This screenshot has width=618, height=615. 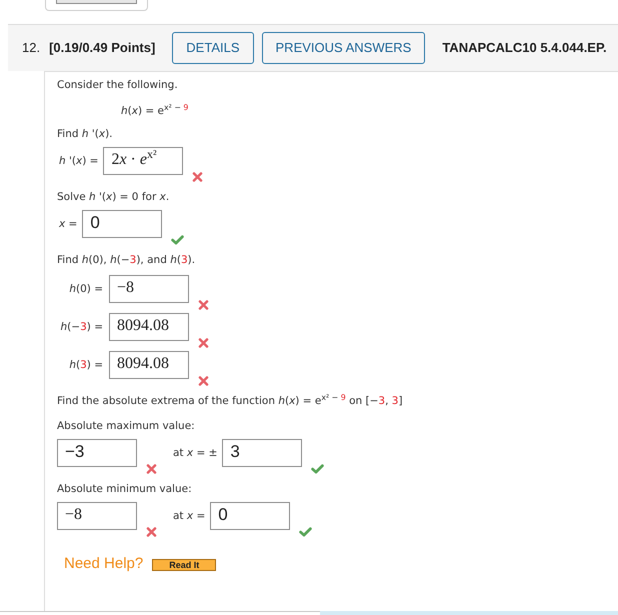 I want to click on field-label: at x = ±, so click(x=195, y=453).